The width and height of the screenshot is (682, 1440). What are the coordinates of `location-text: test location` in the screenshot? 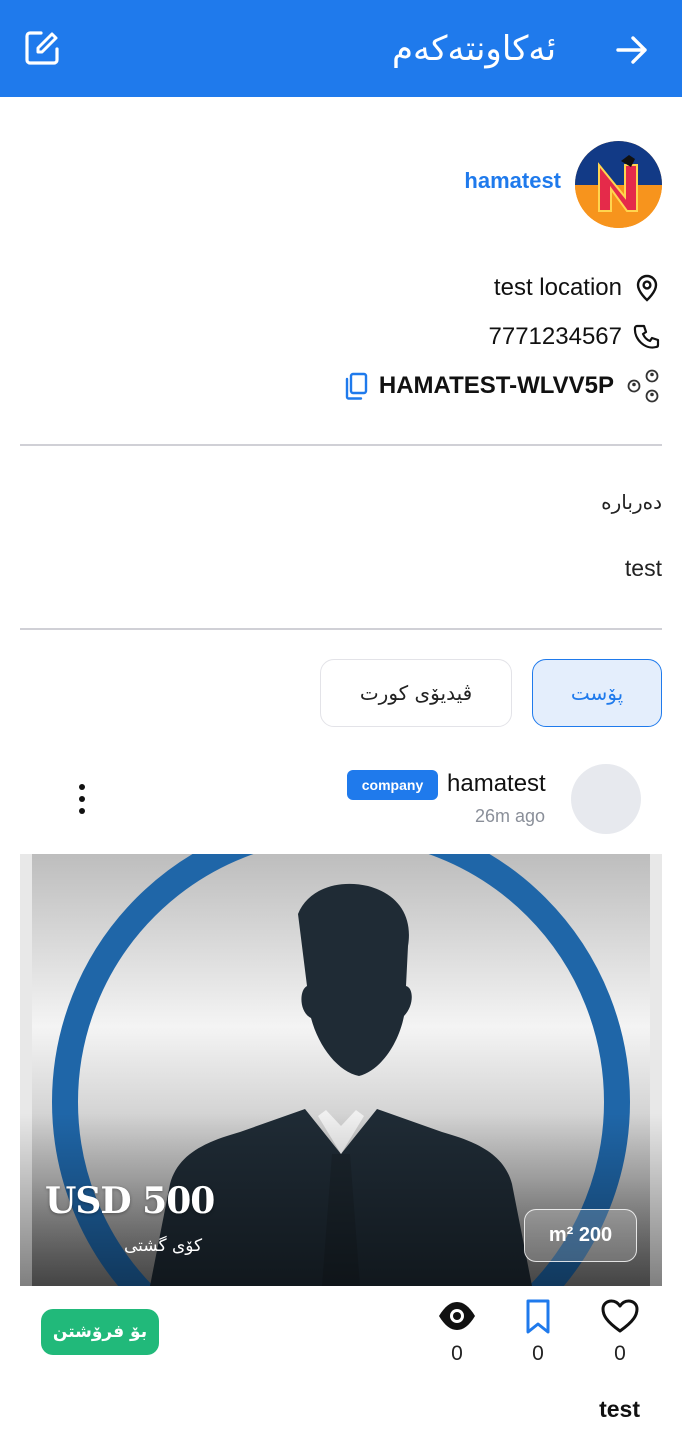 It's located at (557, 287).